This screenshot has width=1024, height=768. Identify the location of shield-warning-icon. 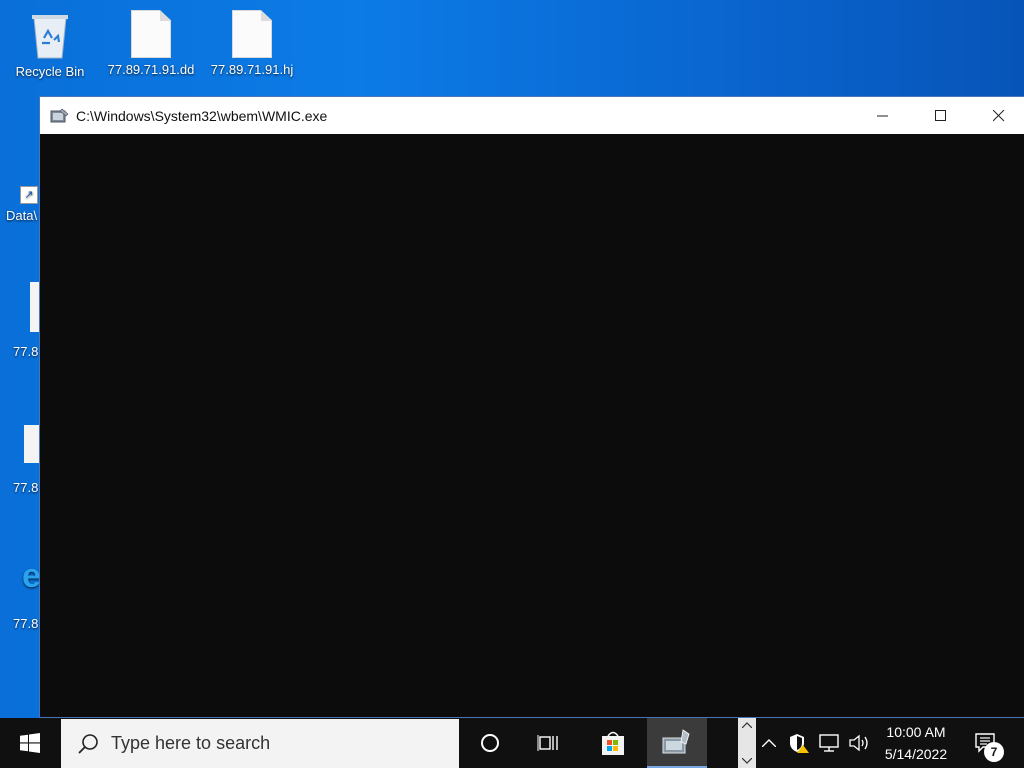
(799, 743).